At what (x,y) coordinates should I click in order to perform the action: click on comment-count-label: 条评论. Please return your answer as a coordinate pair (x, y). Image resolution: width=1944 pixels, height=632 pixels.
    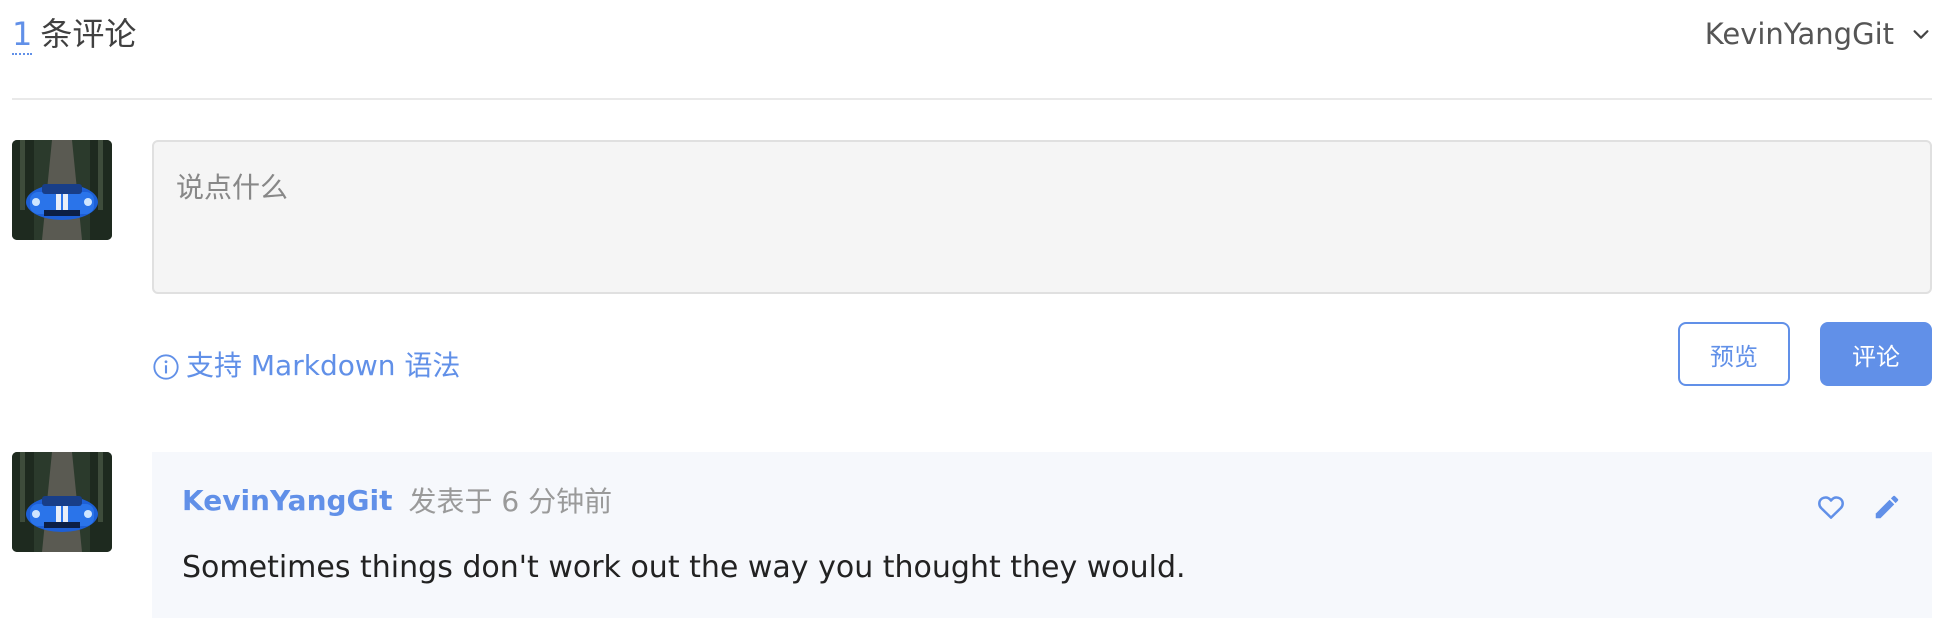
    Looking at the image, I should click on (88, 34).